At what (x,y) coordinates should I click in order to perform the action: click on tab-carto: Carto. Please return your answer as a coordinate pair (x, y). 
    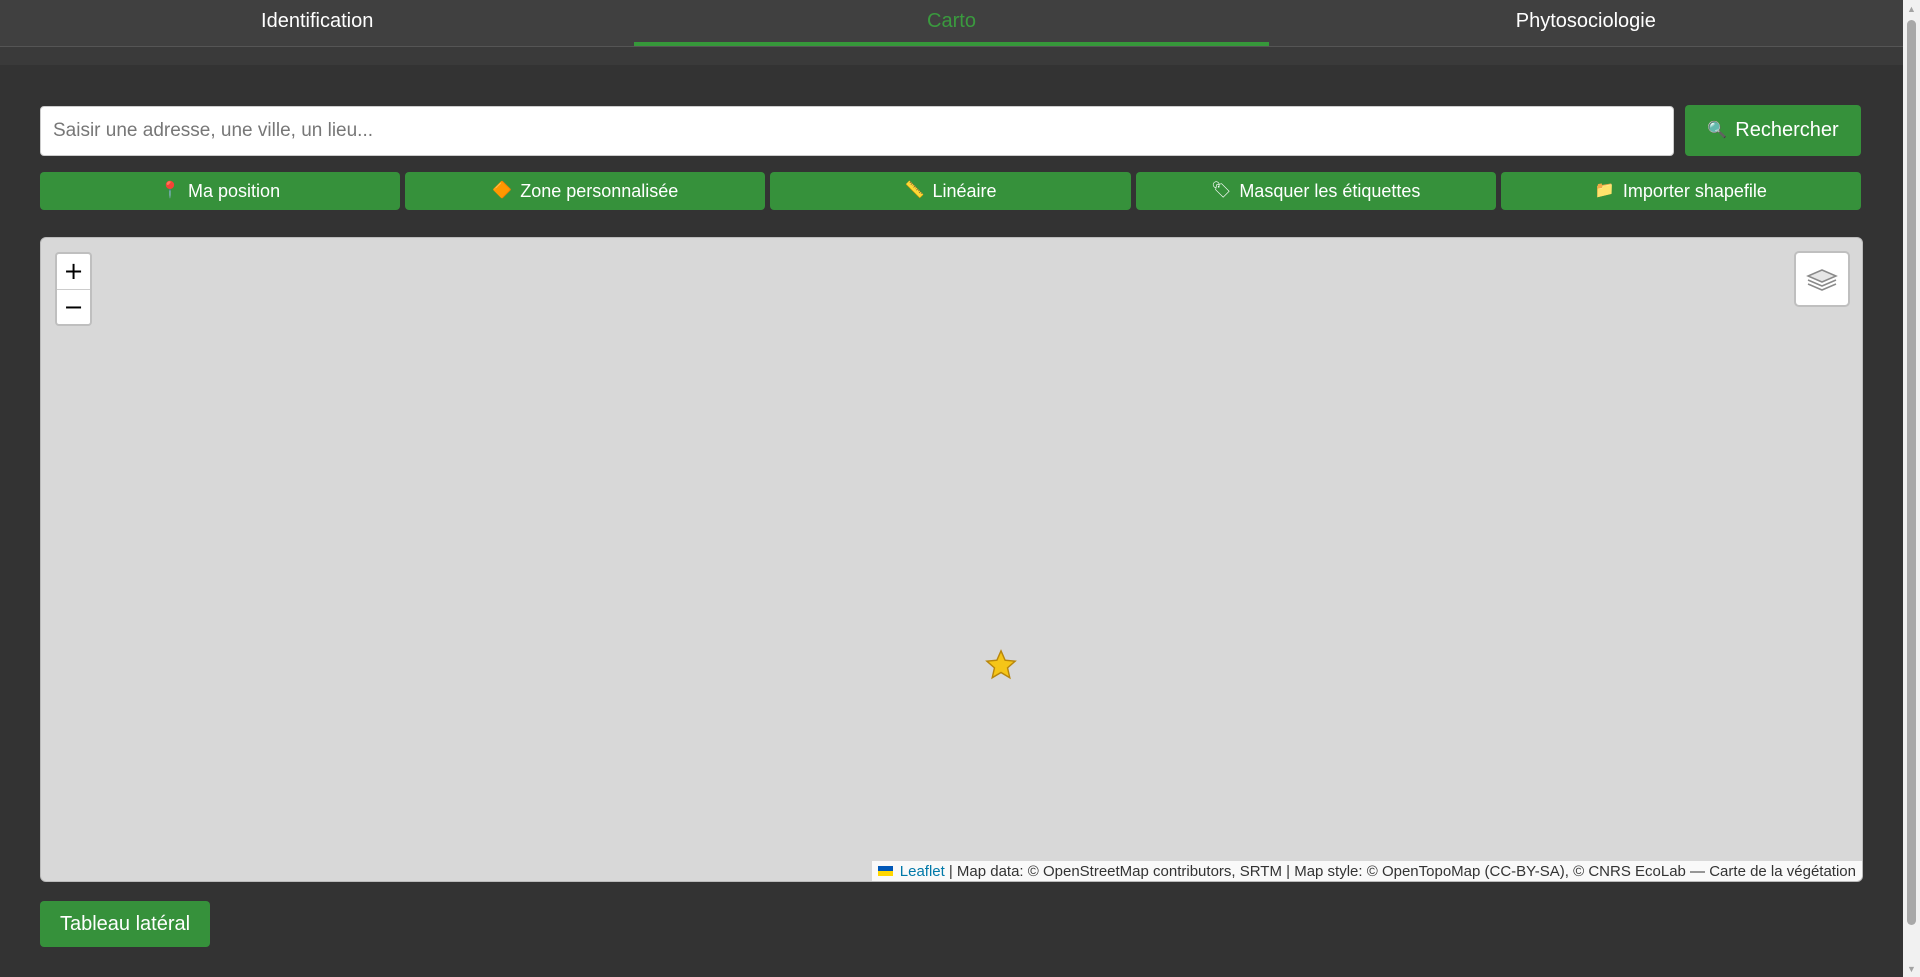
    Looking at the image, I should click on (951, 23).